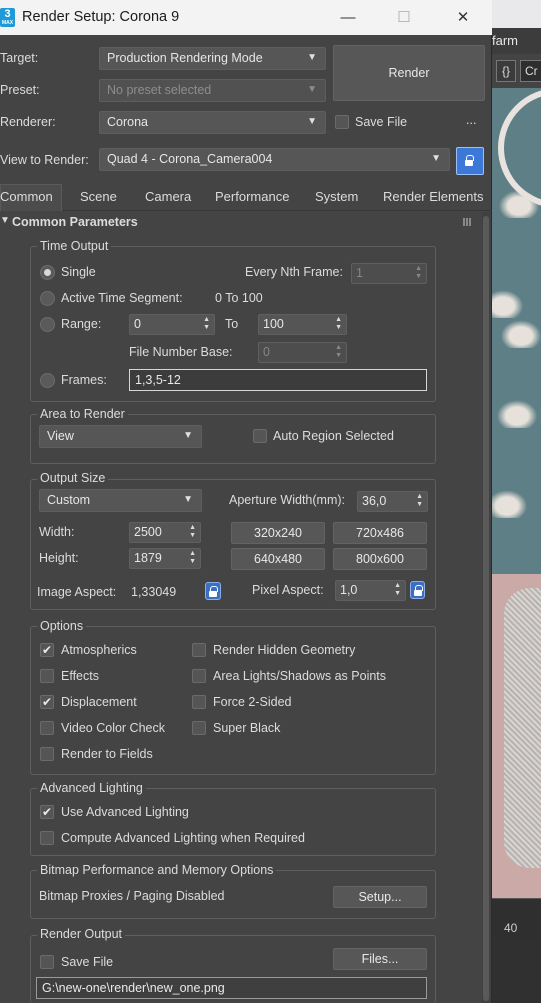 Image resolution: width=541 pixels, height=1003 pixels. I want to click on preset-dropdown: No preset selected ▼, so click(212, 90).